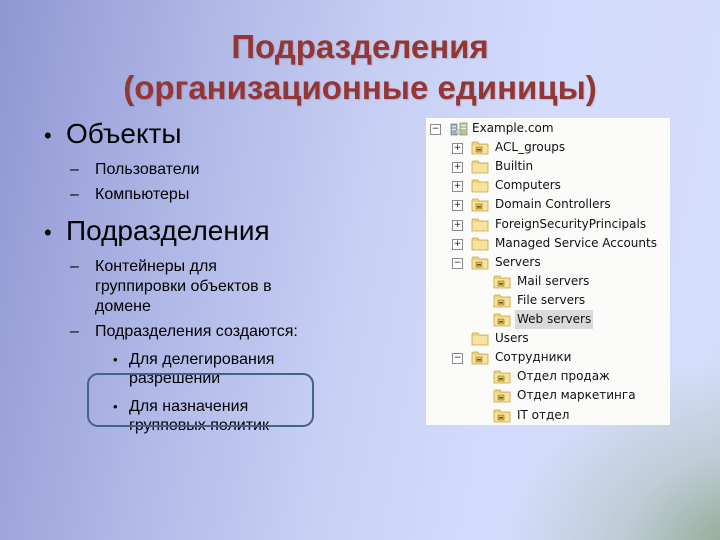 The height and width of the screenshot is (540, 720). I want to click on highlight-frame, so click(200, 400).